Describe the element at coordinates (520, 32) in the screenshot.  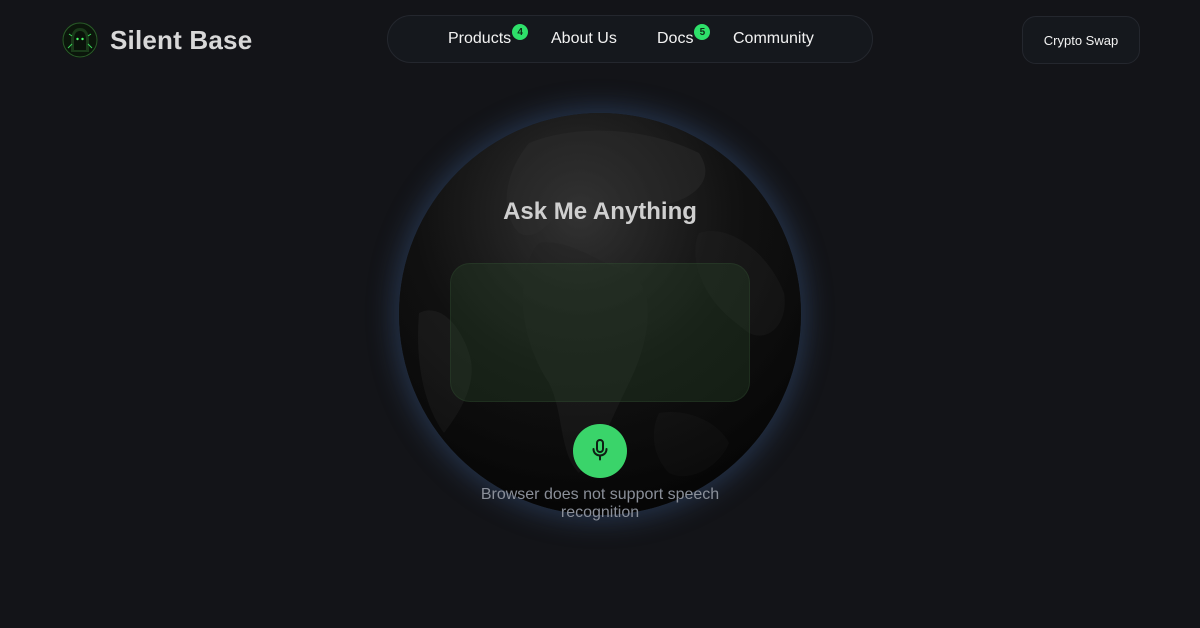
I see `notification-badge: 4` at that location.